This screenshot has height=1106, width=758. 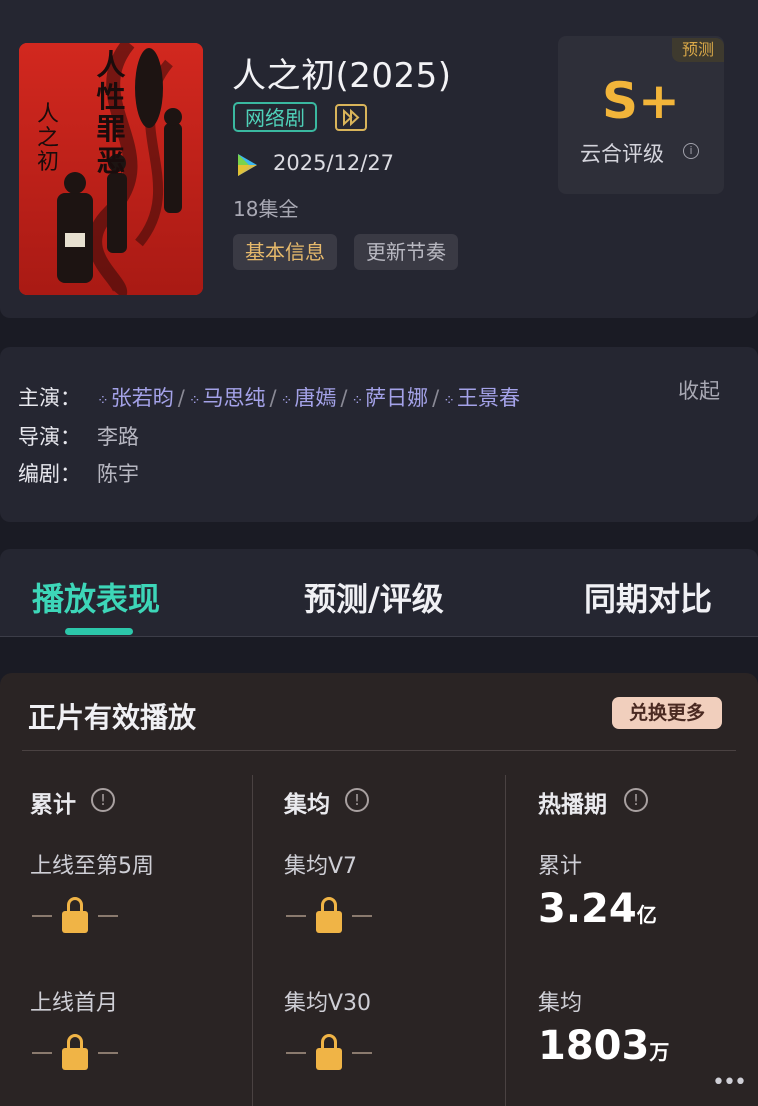 What do you see at coordinates (560, 866) in the screenshot?
I see `metric-label: 累计` at bounding box center [560, 866].